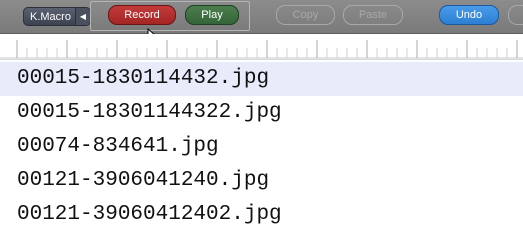 The height and width of the screenshot is (240, 523). Describe the element at coordinates (261, 113) in the screenshot. I see `text-line: 00015-18301144322.jpg` at that location.